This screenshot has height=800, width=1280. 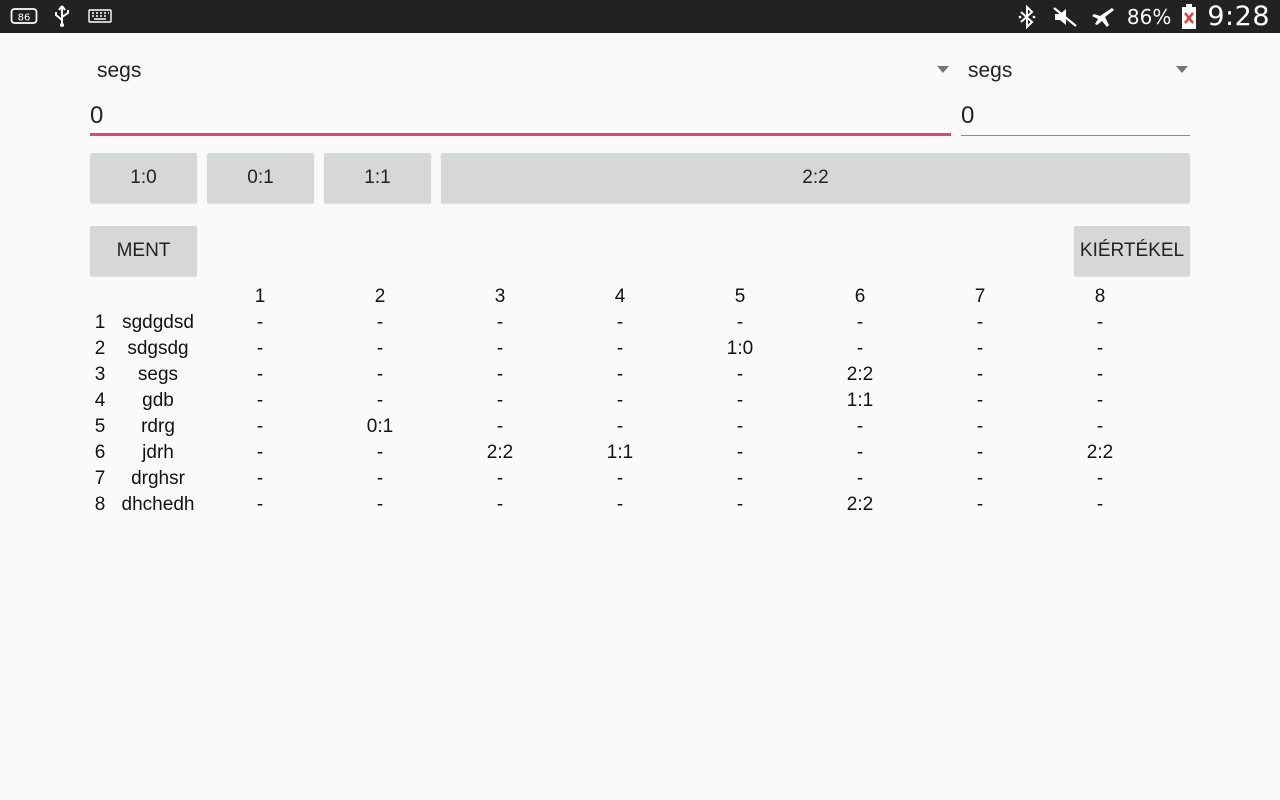 What do you see at coordinates (143, 178) in the screenshot?
I see `result-1-0-button: 1:0` at bounding box center [143, 178].